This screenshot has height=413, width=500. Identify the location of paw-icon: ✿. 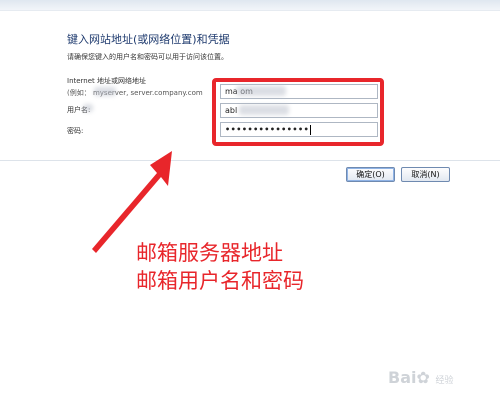
(423, 377).